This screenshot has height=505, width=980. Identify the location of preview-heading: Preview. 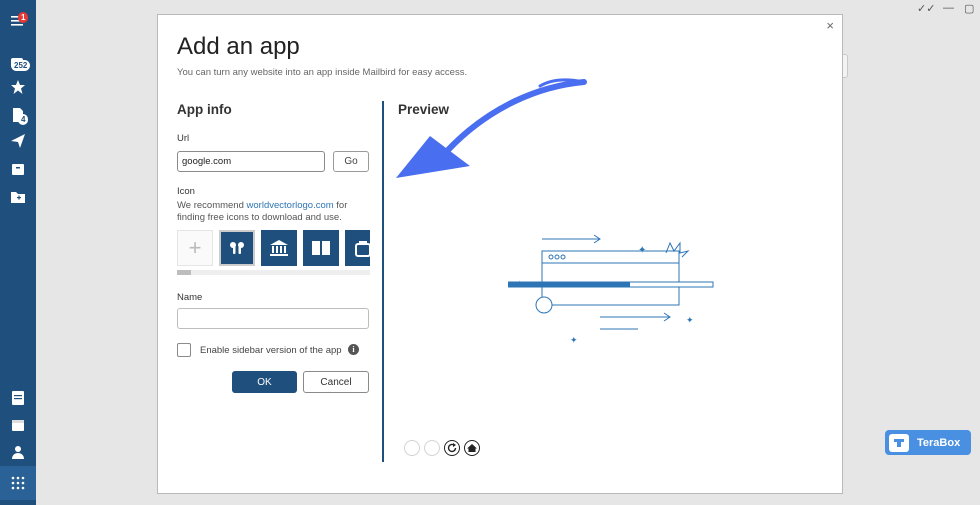
(424, 109).